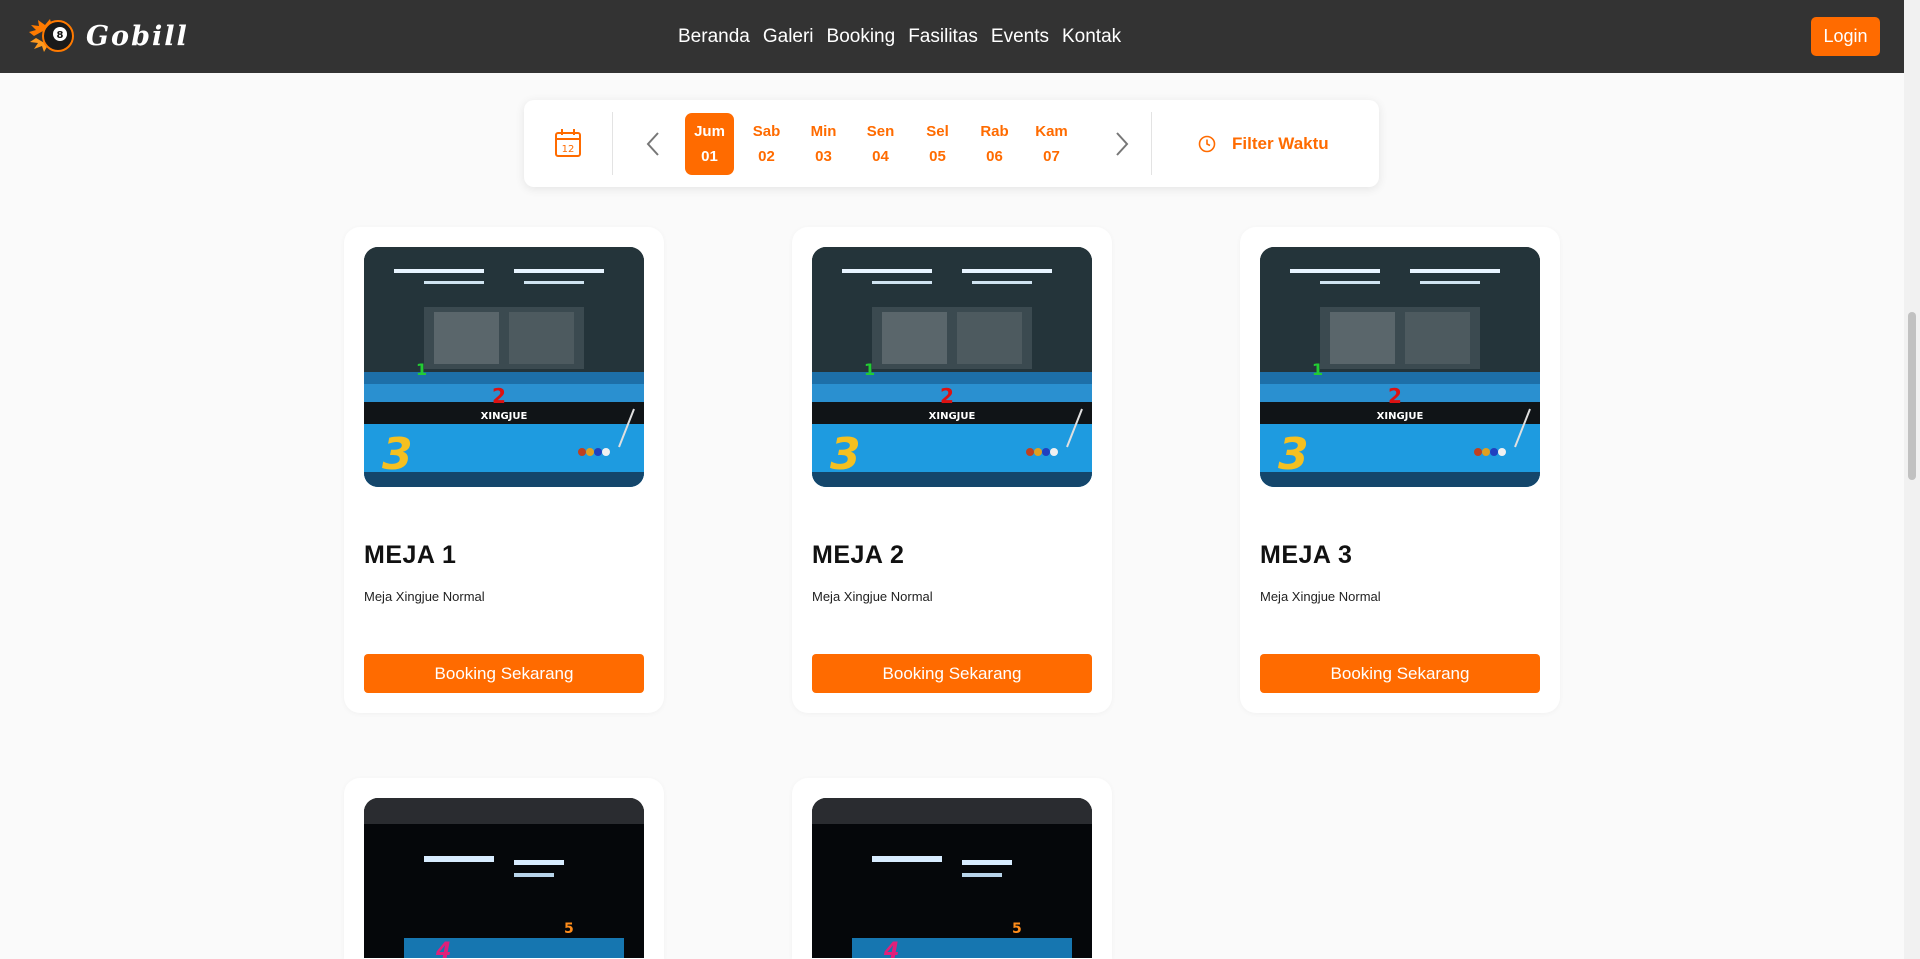  I want to click on day-rab: Rab 06, so click(994, 144).